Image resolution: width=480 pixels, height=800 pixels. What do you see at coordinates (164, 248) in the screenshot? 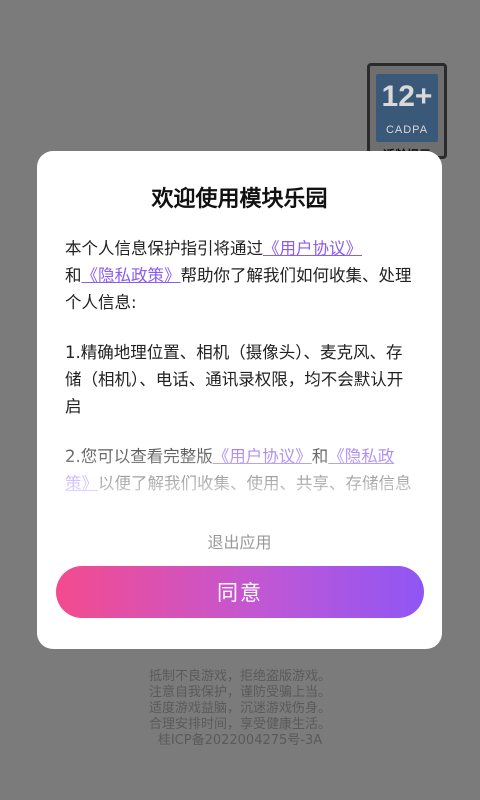
I see `intro-text-1: 本个人信息保护指引将通过` at bounding box center [164, 248].